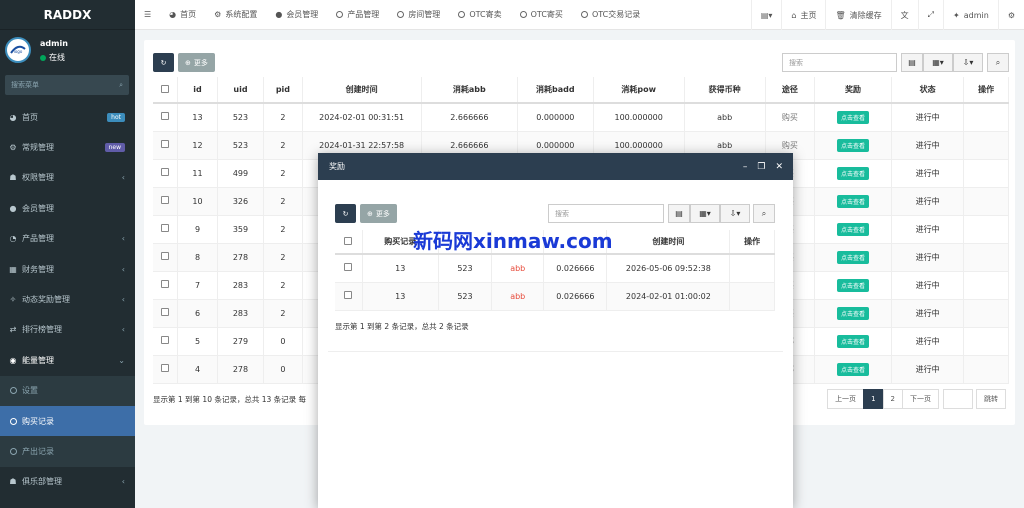  I want to click on sidebar-subitem: 设置, so click(67, 390).